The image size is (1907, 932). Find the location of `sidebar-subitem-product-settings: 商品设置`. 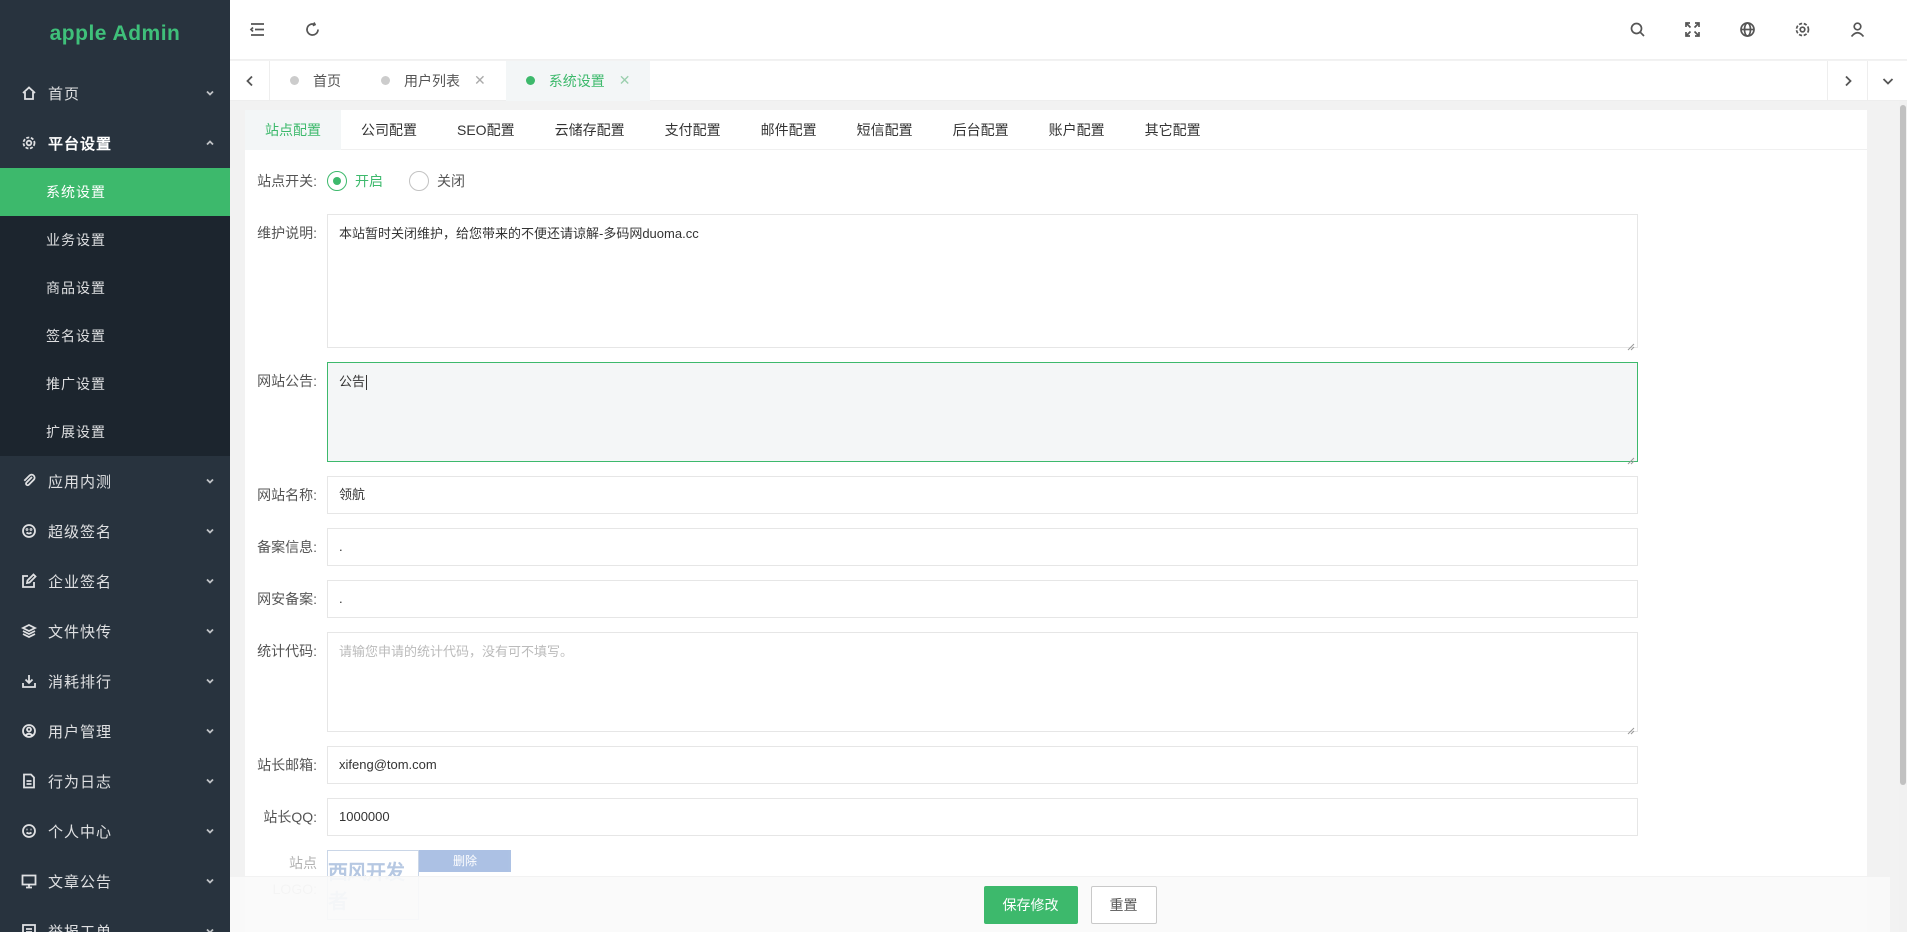

sidebar-subitem-product-settings: 商品设置 is located at coordinates (115, 288).